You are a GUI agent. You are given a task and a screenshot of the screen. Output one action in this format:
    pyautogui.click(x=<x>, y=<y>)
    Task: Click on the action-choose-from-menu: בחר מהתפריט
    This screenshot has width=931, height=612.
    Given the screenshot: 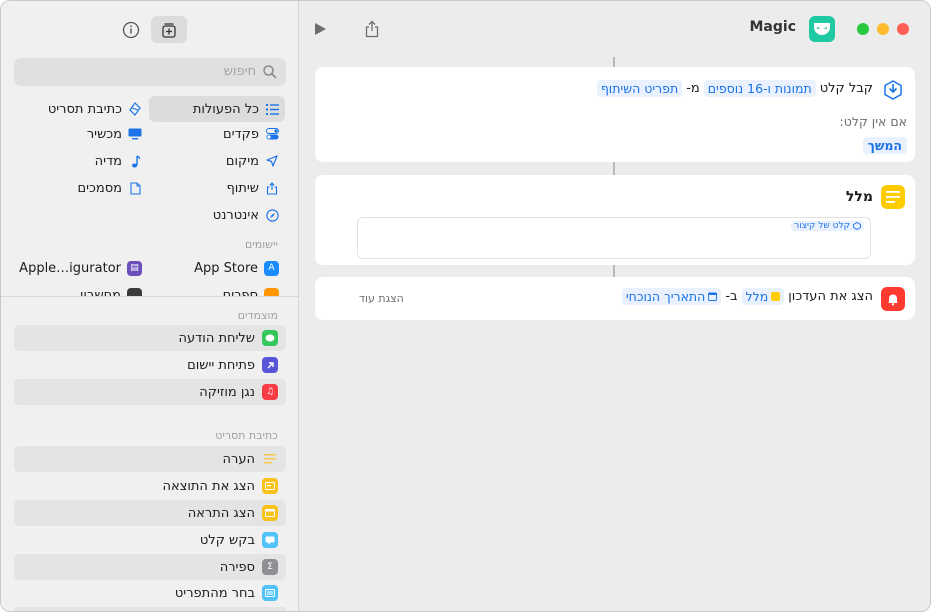 What is the action you would take?
    pyautogui.click(x=150, y=593)
    